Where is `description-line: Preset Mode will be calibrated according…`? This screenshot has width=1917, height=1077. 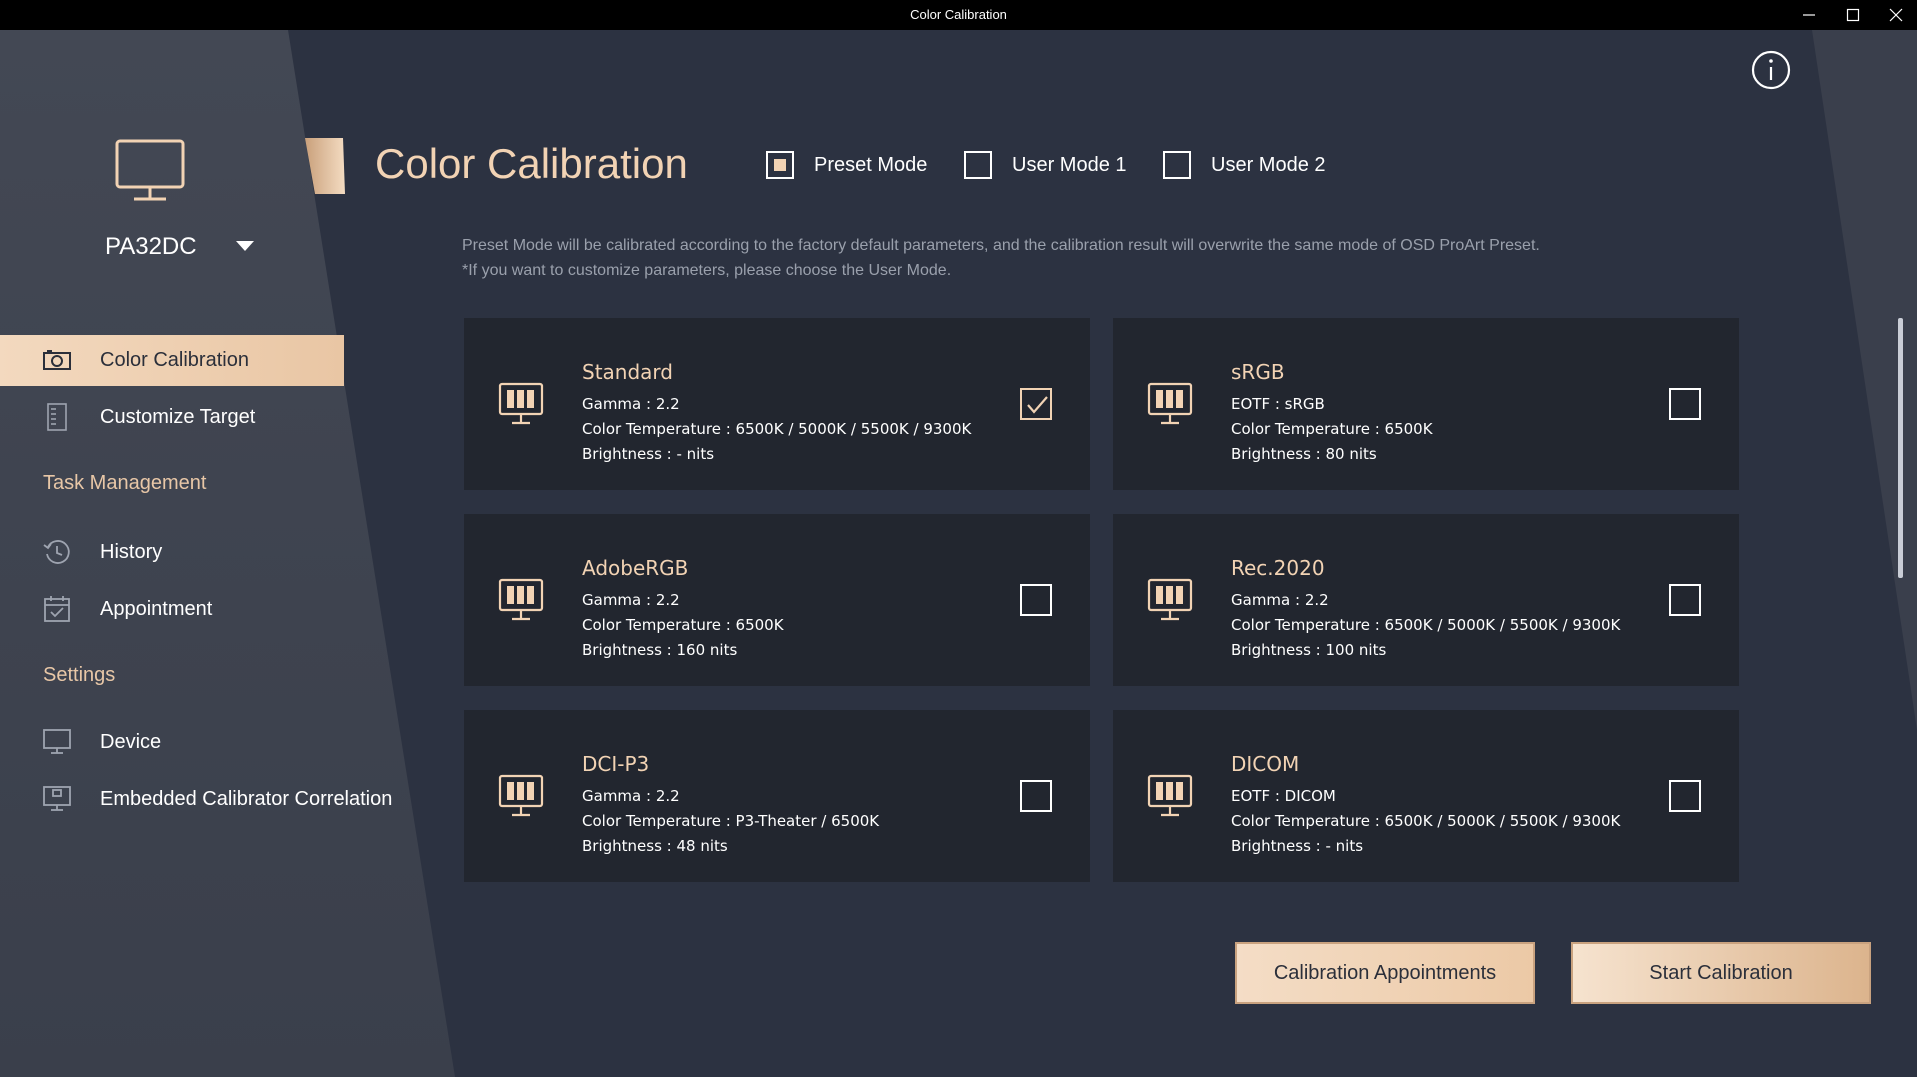
description-line: Preset Mode will be calibrated according… is located at coordinates (1001, 245).